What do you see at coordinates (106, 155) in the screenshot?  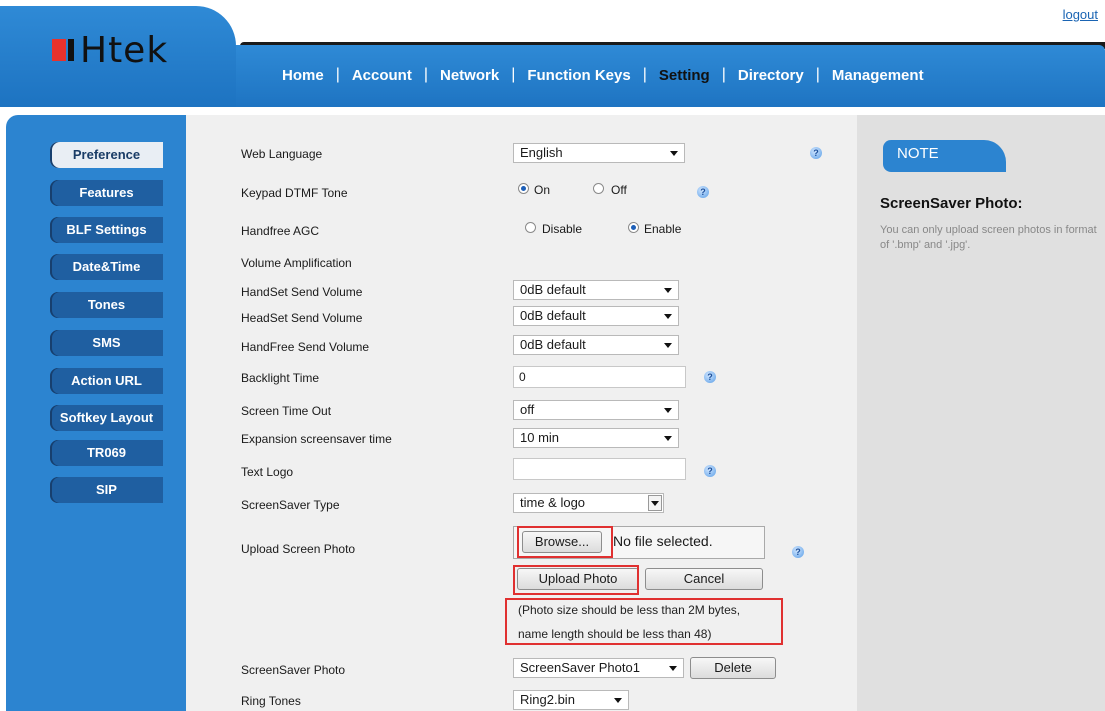 I see `sidebar-item-preference: Preference` at bounding box center [106, 155].